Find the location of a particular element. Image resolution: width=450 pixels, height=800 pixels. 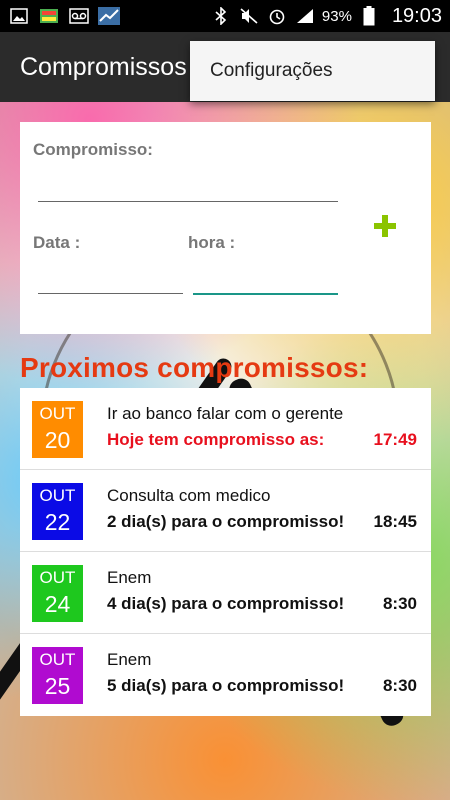

battery-percentage: 93% is located at coordinates (336, 16).